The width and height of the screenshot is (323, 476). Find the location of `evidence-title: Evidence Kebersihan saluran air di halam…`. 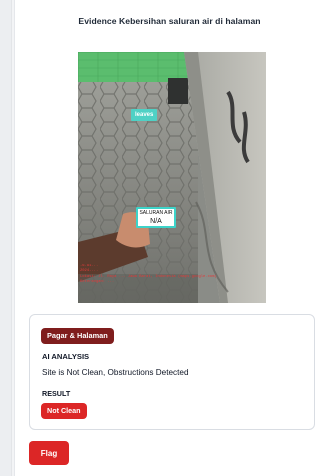

evidence-title: Evidence Kebersihan saluran air di halam… is located at coordinates (169, 21).